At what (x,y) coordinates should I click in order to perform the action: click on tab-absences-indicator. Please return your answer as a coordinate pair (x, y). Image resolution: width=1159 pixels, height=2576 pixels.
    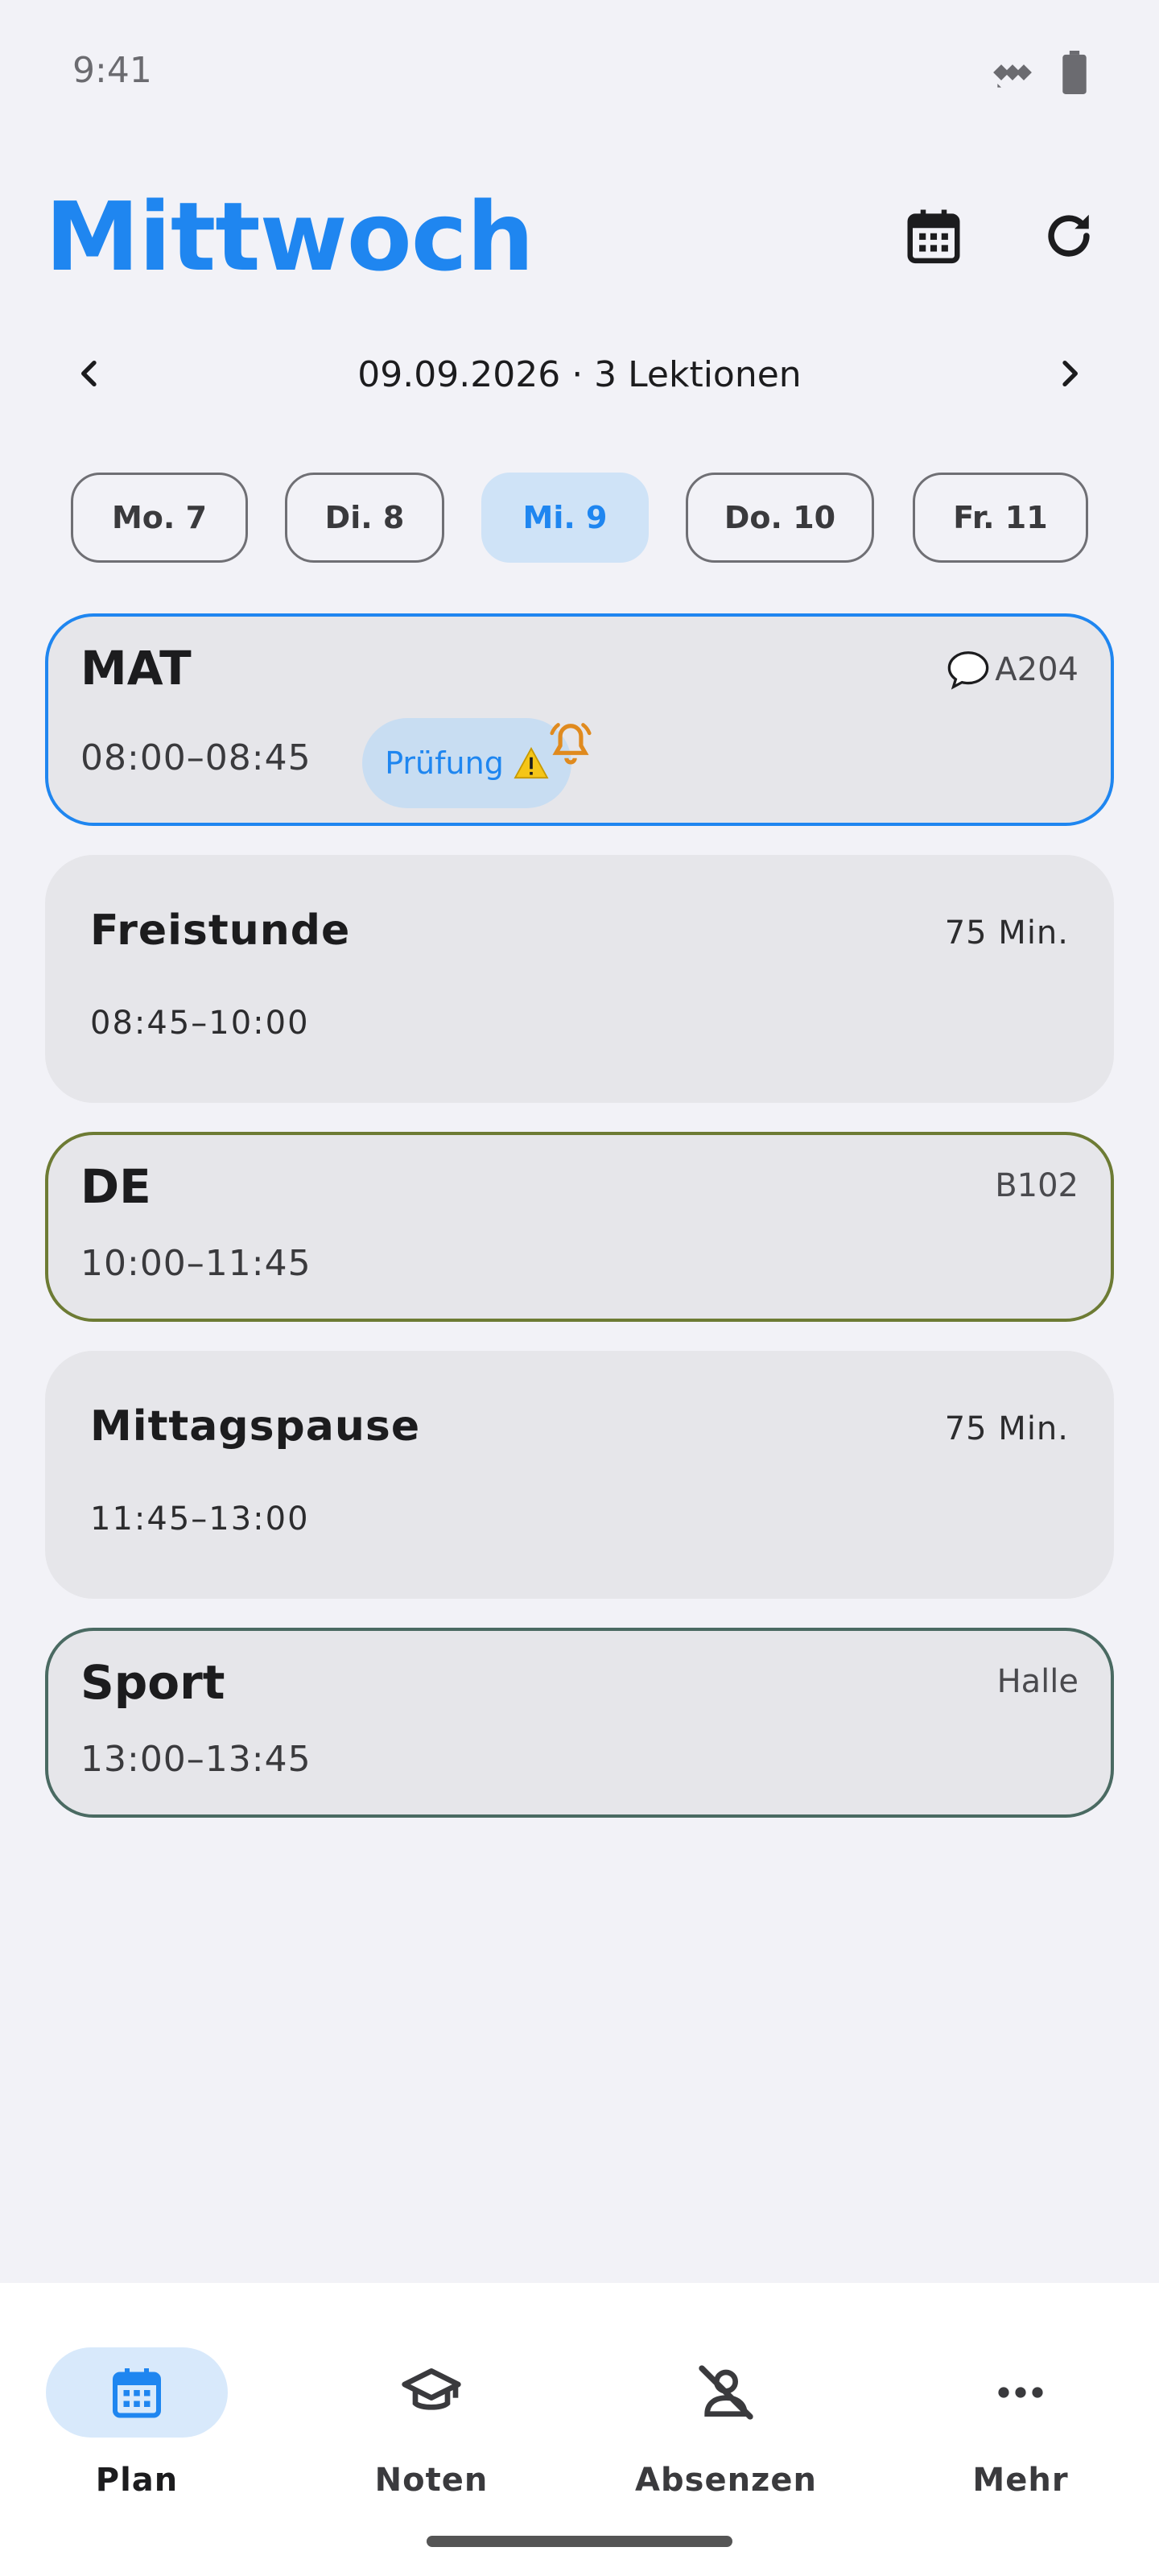
    Looking at the image, I should click on (726, 2392).